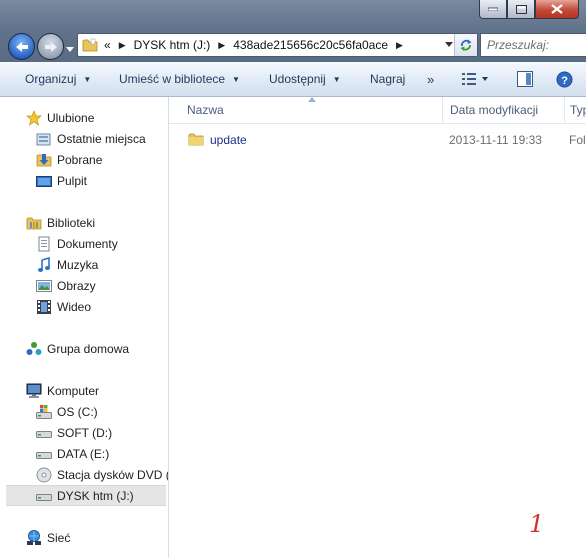 Image resolution: width=586 pixels, height=558 pixels. I want to click on breadcrumb-drive: DYSK htm (J:), so click(172, 45).